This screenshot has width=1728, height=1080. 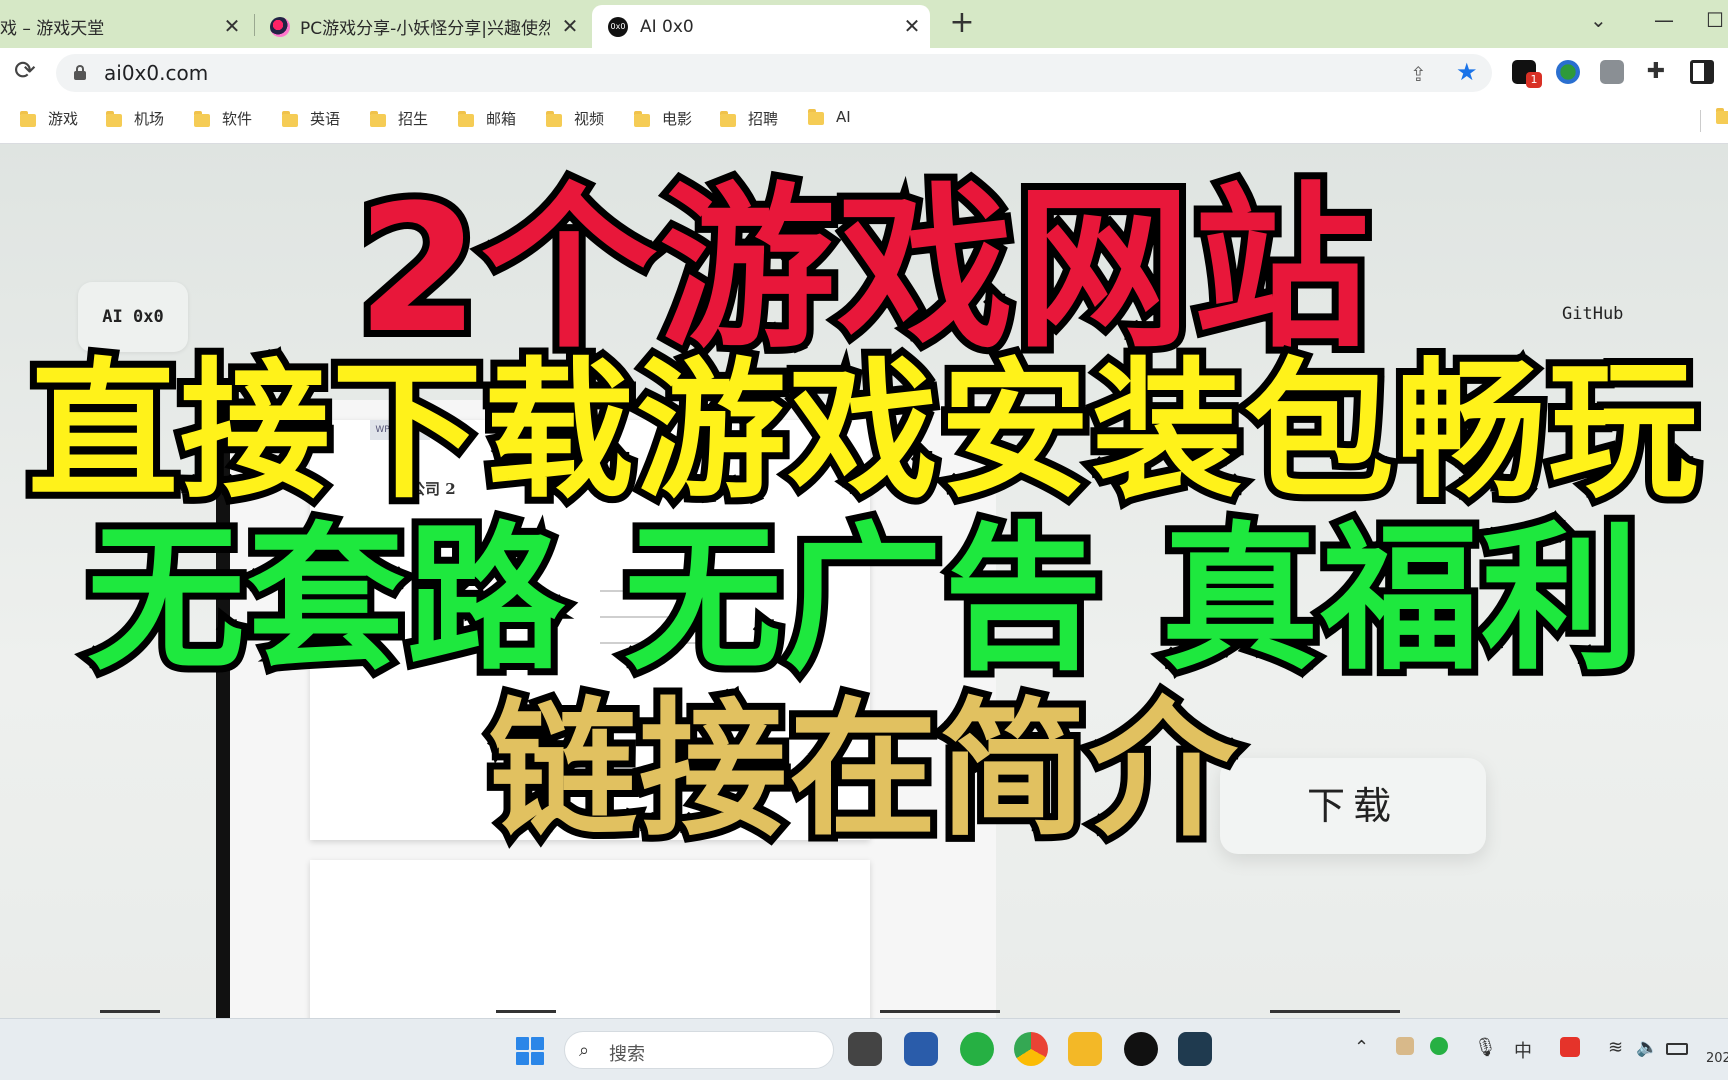 What do you see at coordinates (1085, 1049) in the screenshot?
I see `file-explorer-icon` at bounding box center [1085, 1049].